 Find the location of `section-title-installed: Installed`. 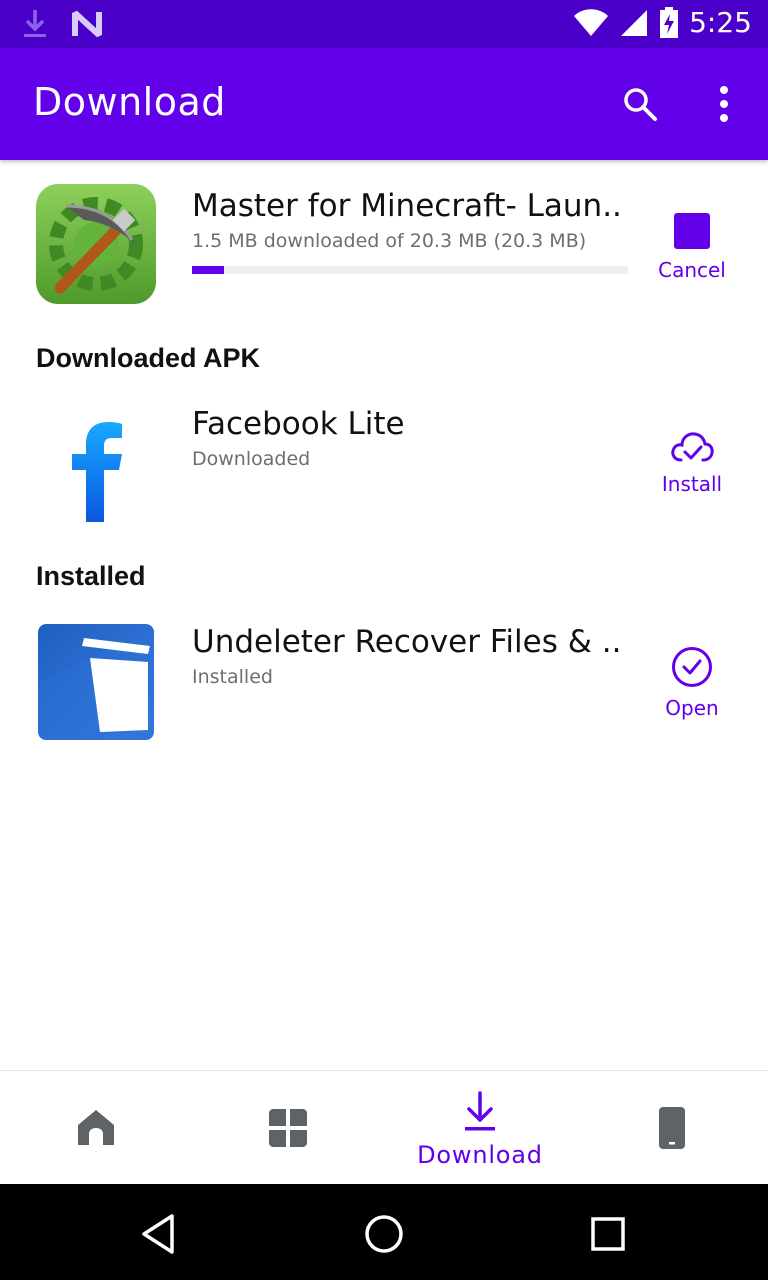

section-title-installed: Installed is located at coordinates (91, 576).